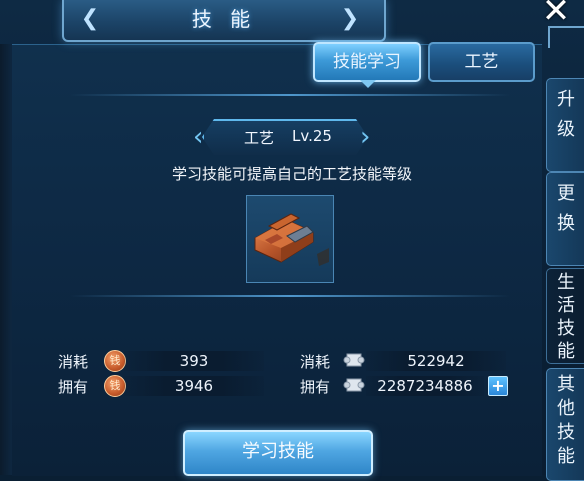 The width and height of the screenshot is (584, 481). I want to click on side-tab-char: 换, so click(566, 223).